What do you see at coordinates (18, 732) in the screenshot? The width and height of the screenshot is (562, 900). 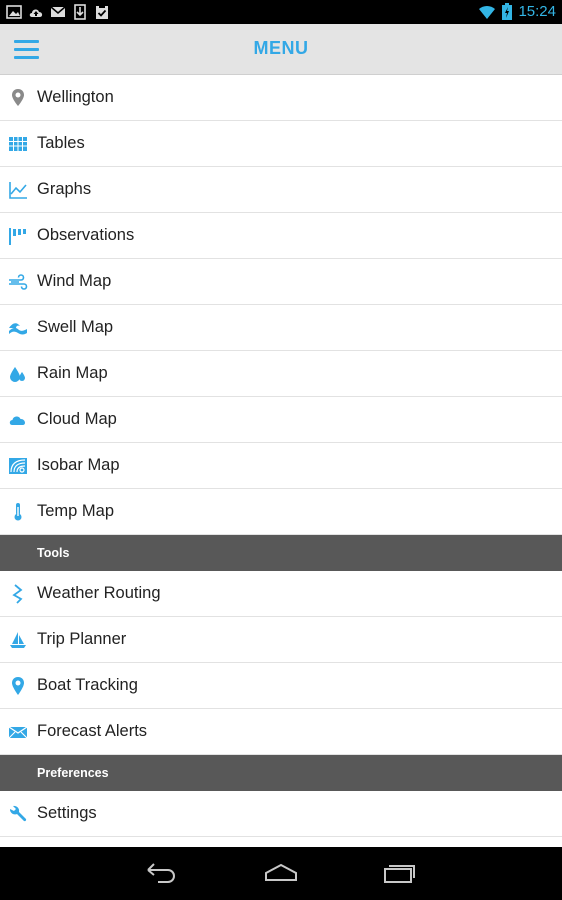 I see `alert-mail-icon` at bounding box center [18, 732].